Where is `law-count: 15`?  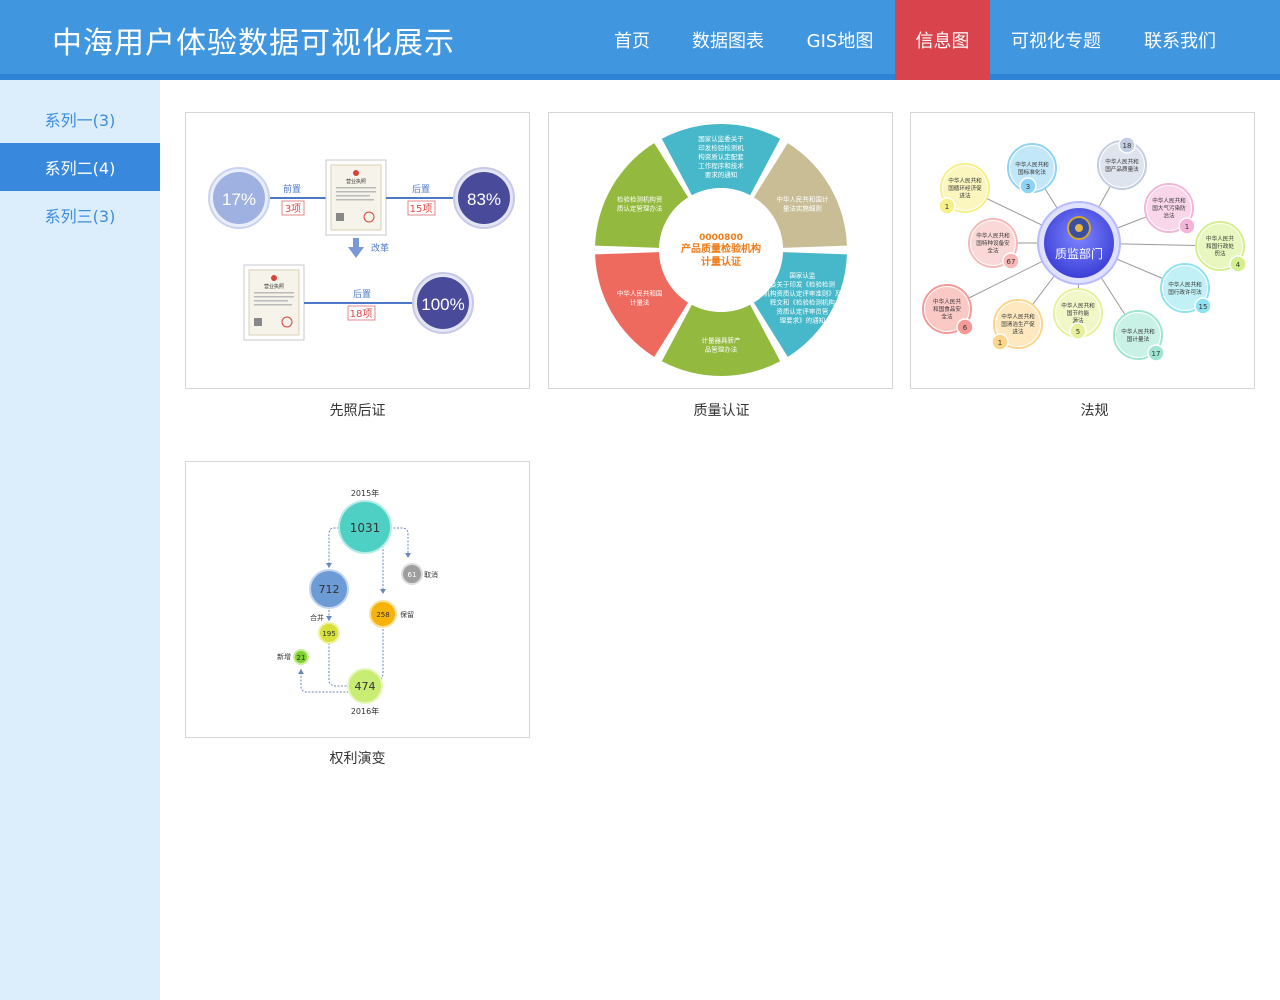
law-count: 15 is located at coordinates (1203, 307).